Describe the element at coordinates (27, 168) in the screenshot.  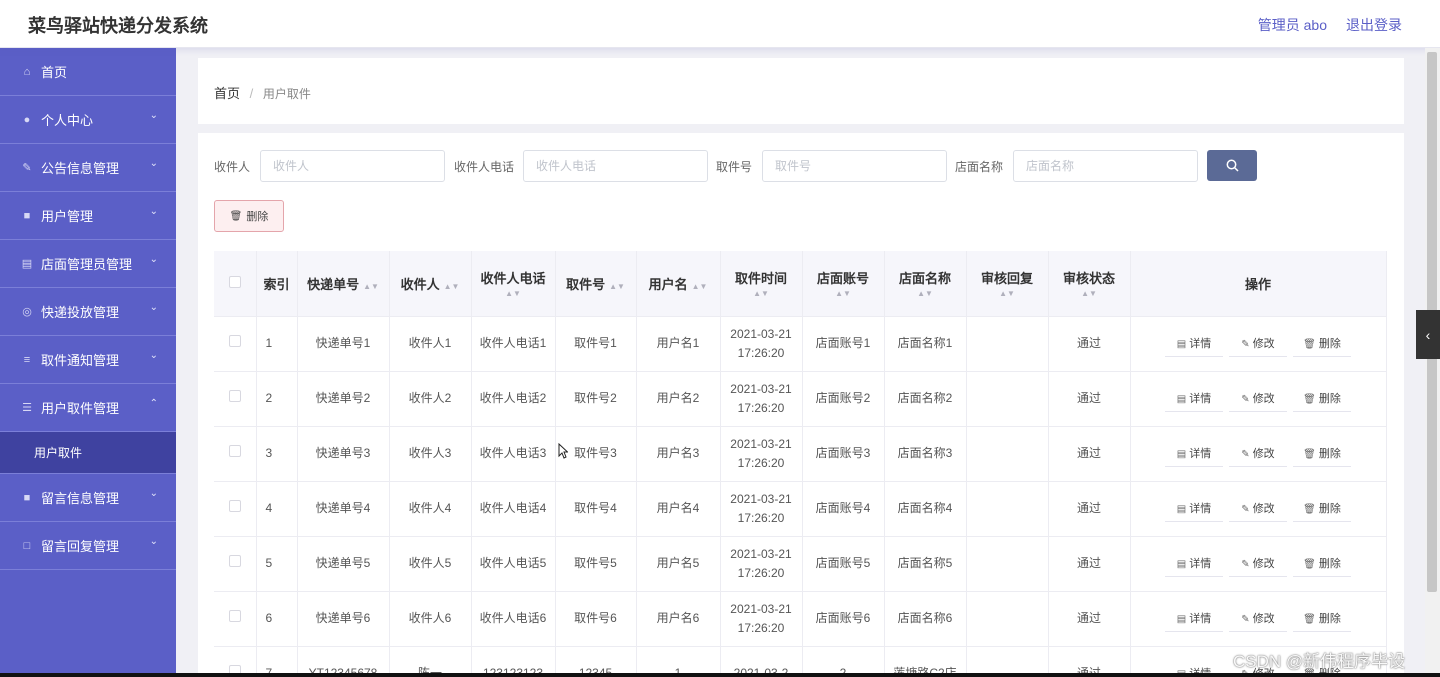
I see `edit-icon: ✎` at that location.